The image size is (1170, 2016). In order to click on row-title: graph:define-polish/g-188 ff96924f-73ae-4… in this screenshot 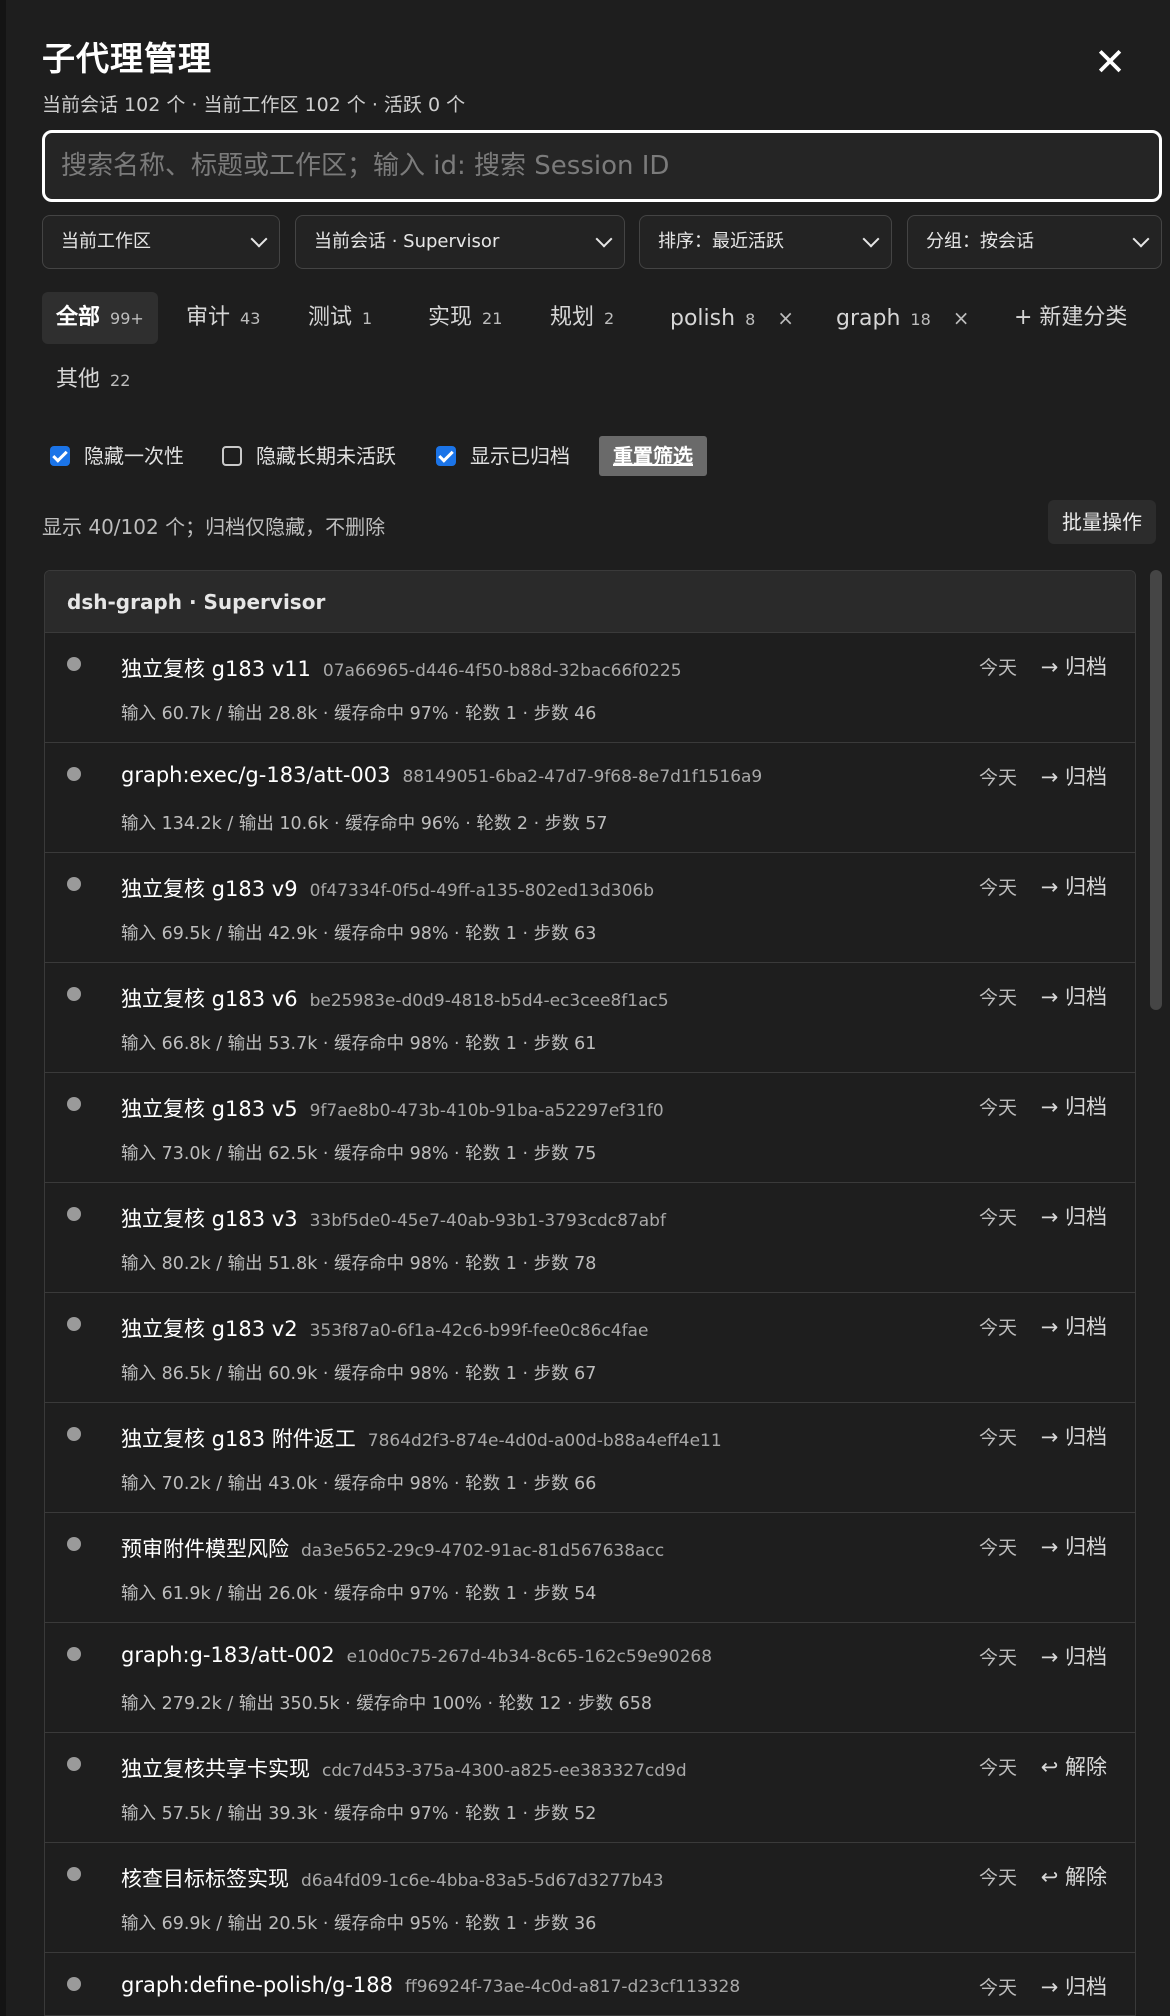, I will do `click(430, 1985)`.